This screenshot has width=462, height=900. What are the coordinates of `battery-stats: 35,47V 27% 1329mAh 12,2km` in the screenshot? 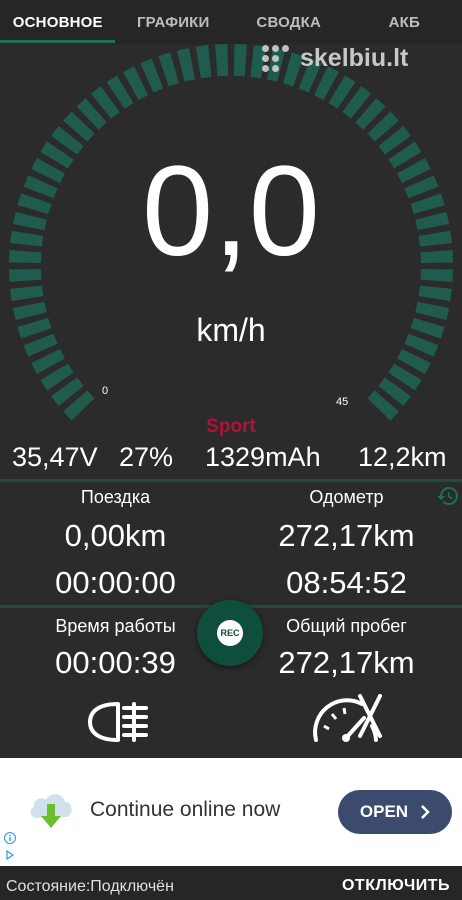 It's located at (231, 460).